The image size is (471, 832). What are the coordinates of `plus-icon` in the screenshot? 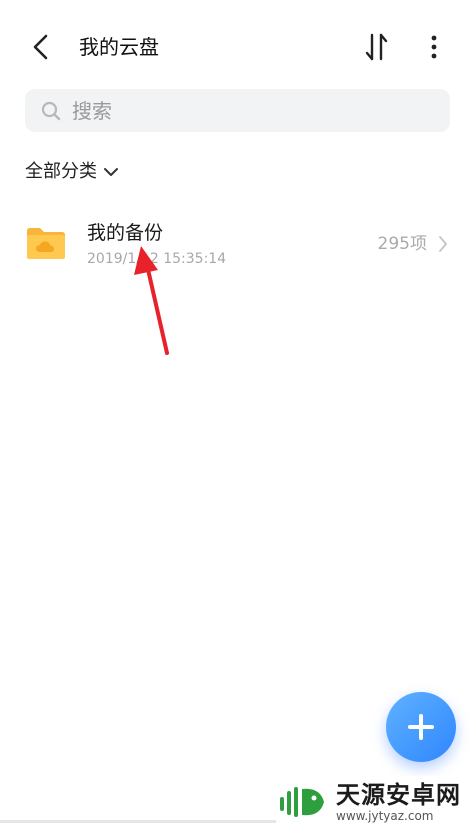 It's located at (421, 727).